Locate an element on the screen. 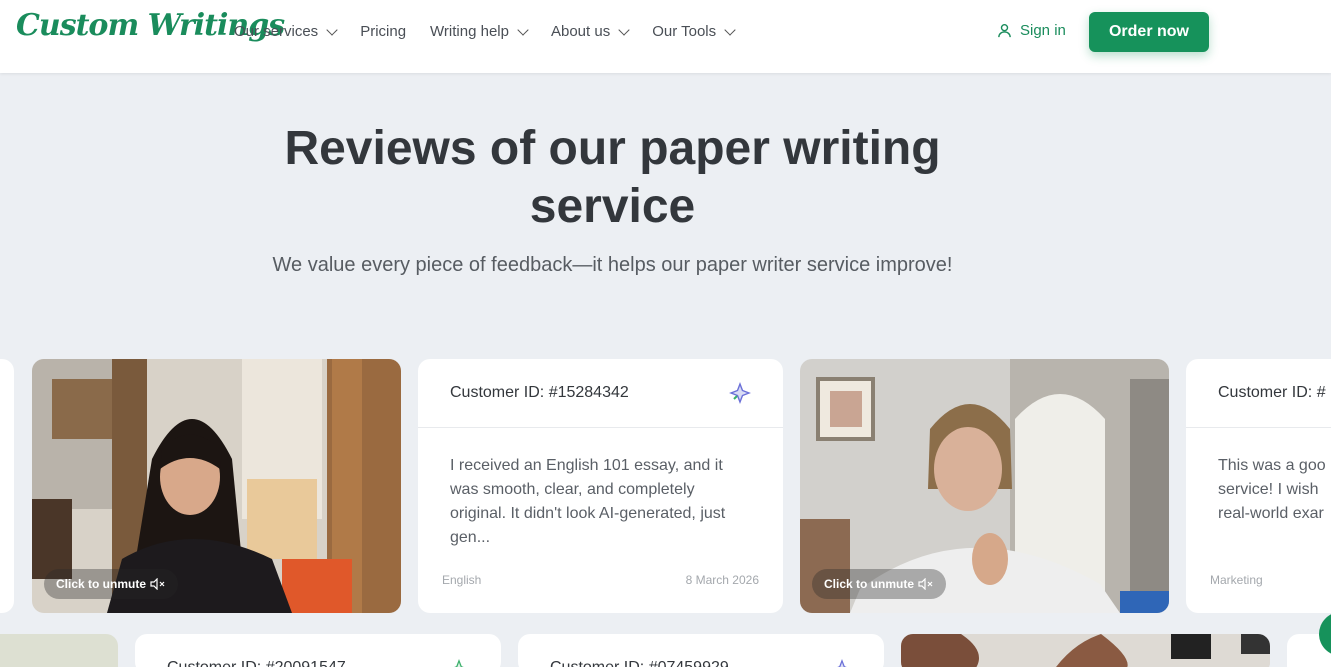 This screenshot has height=667, width=1331. nav-pricing: Pricing is located at coordinates (383, 31).